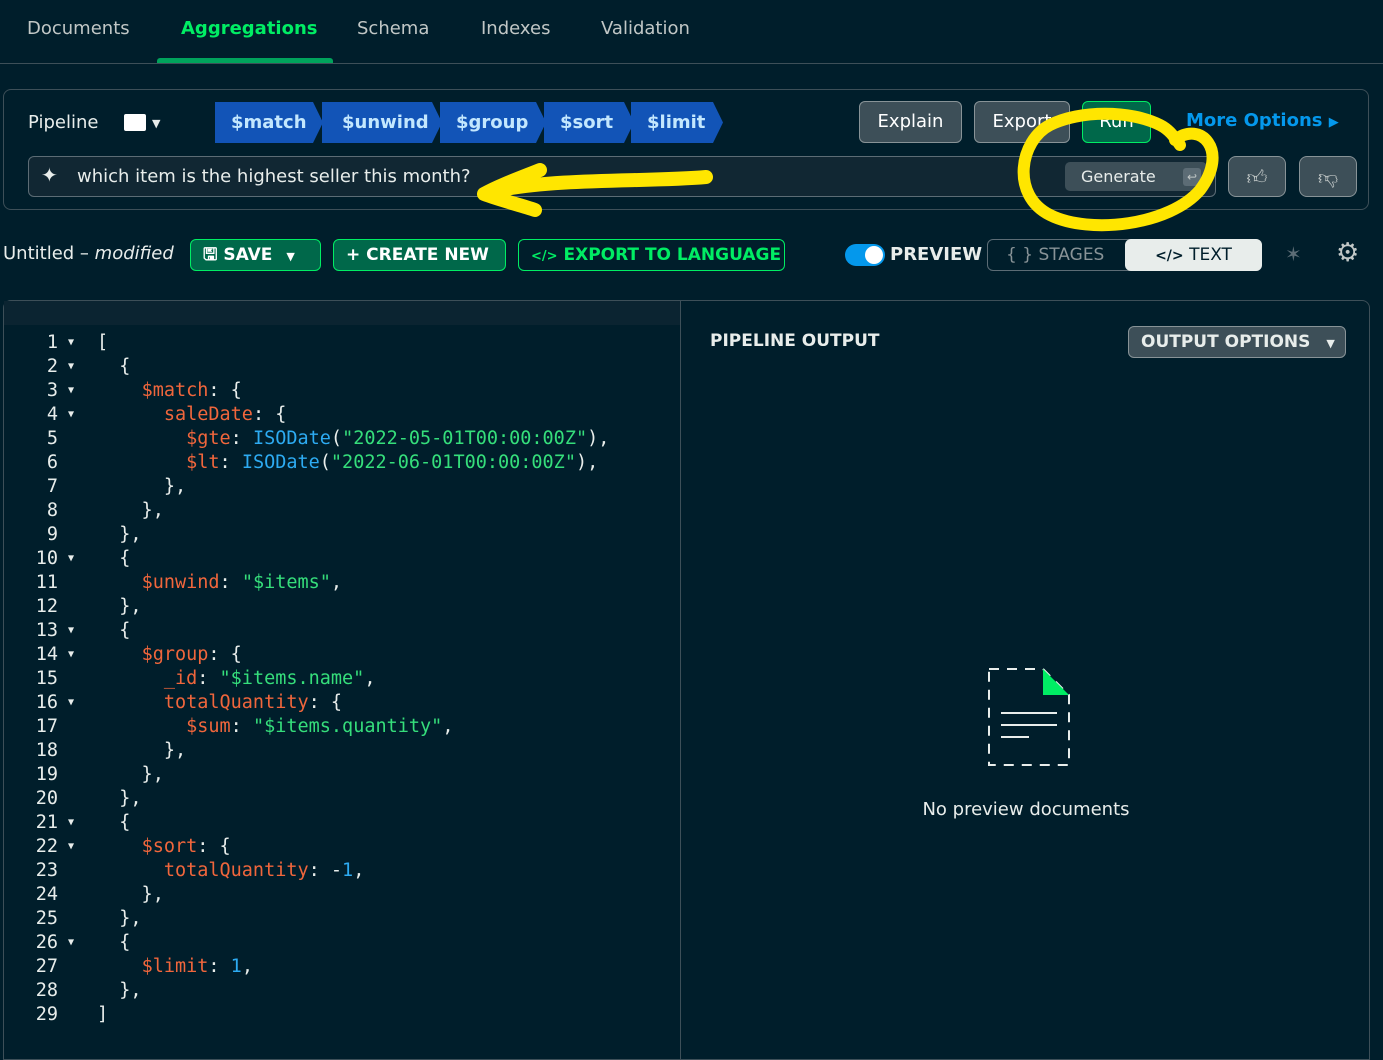  What do you see at coordinates (347, 726) in the screenshot?
I see `code-token: "$items.quantity"` at bounding box center [347, 726].